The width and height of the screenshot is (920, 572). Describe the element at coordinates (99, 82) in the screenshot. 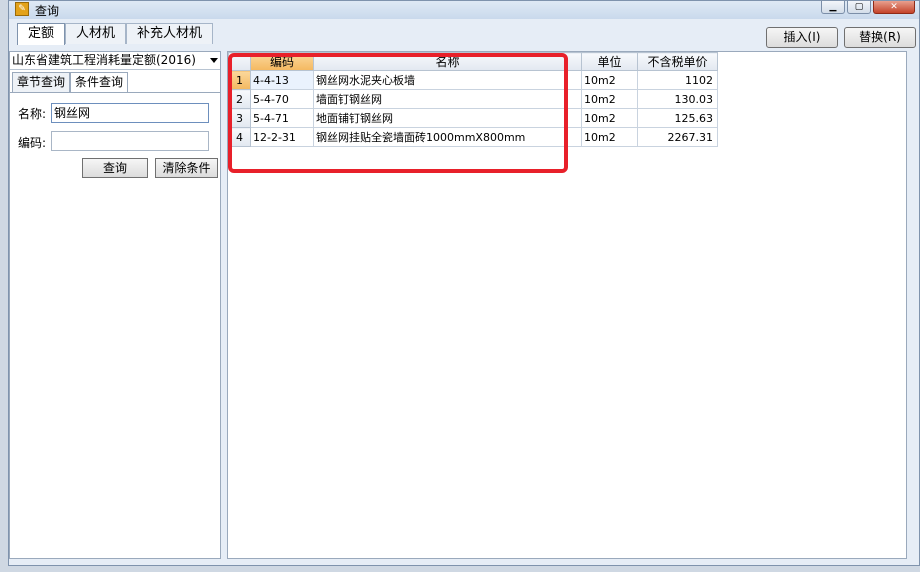

I see `tab-condition-query: 条件查询` at that location.